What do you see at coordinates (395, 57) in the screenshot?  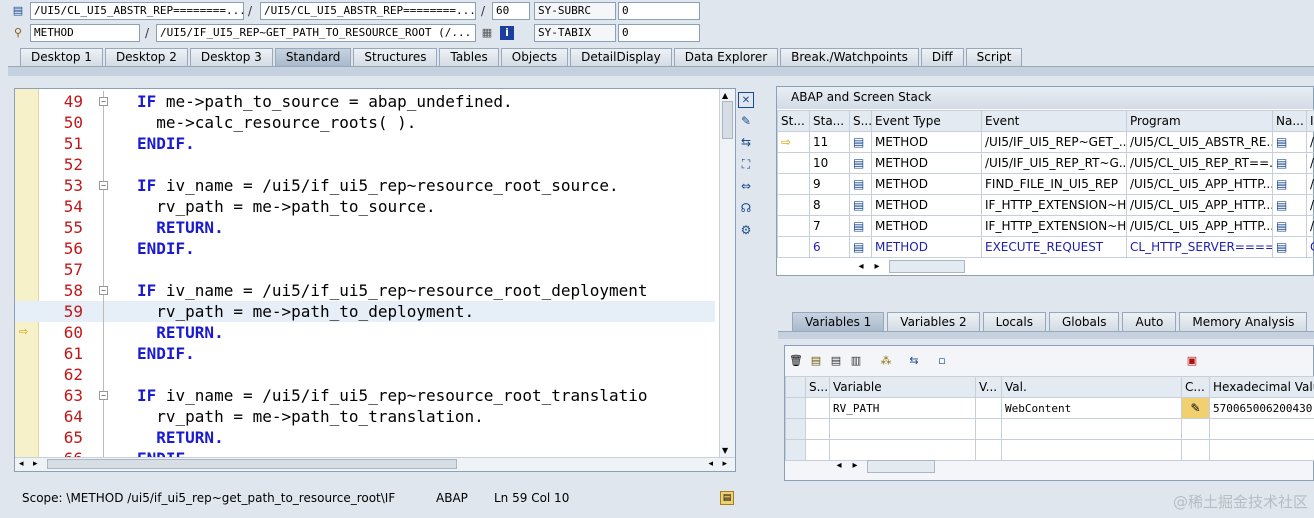 I see `tab-structures: Structures` at bounding box center [395, 57].